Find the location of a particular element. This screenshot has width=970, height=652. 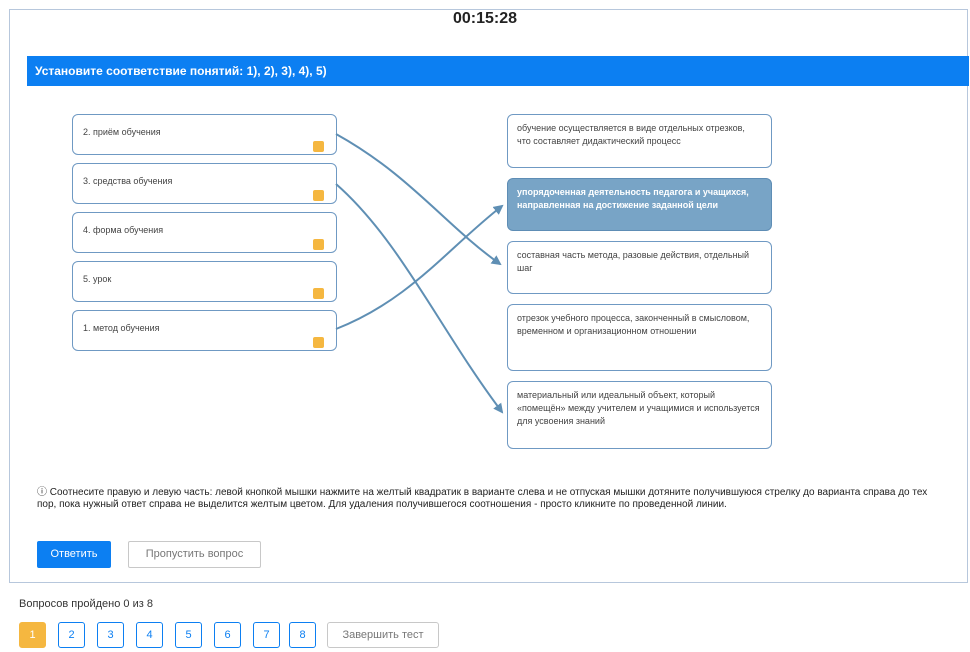

left-item-label: 1. метод обучения is located at coordinates (121, 328).